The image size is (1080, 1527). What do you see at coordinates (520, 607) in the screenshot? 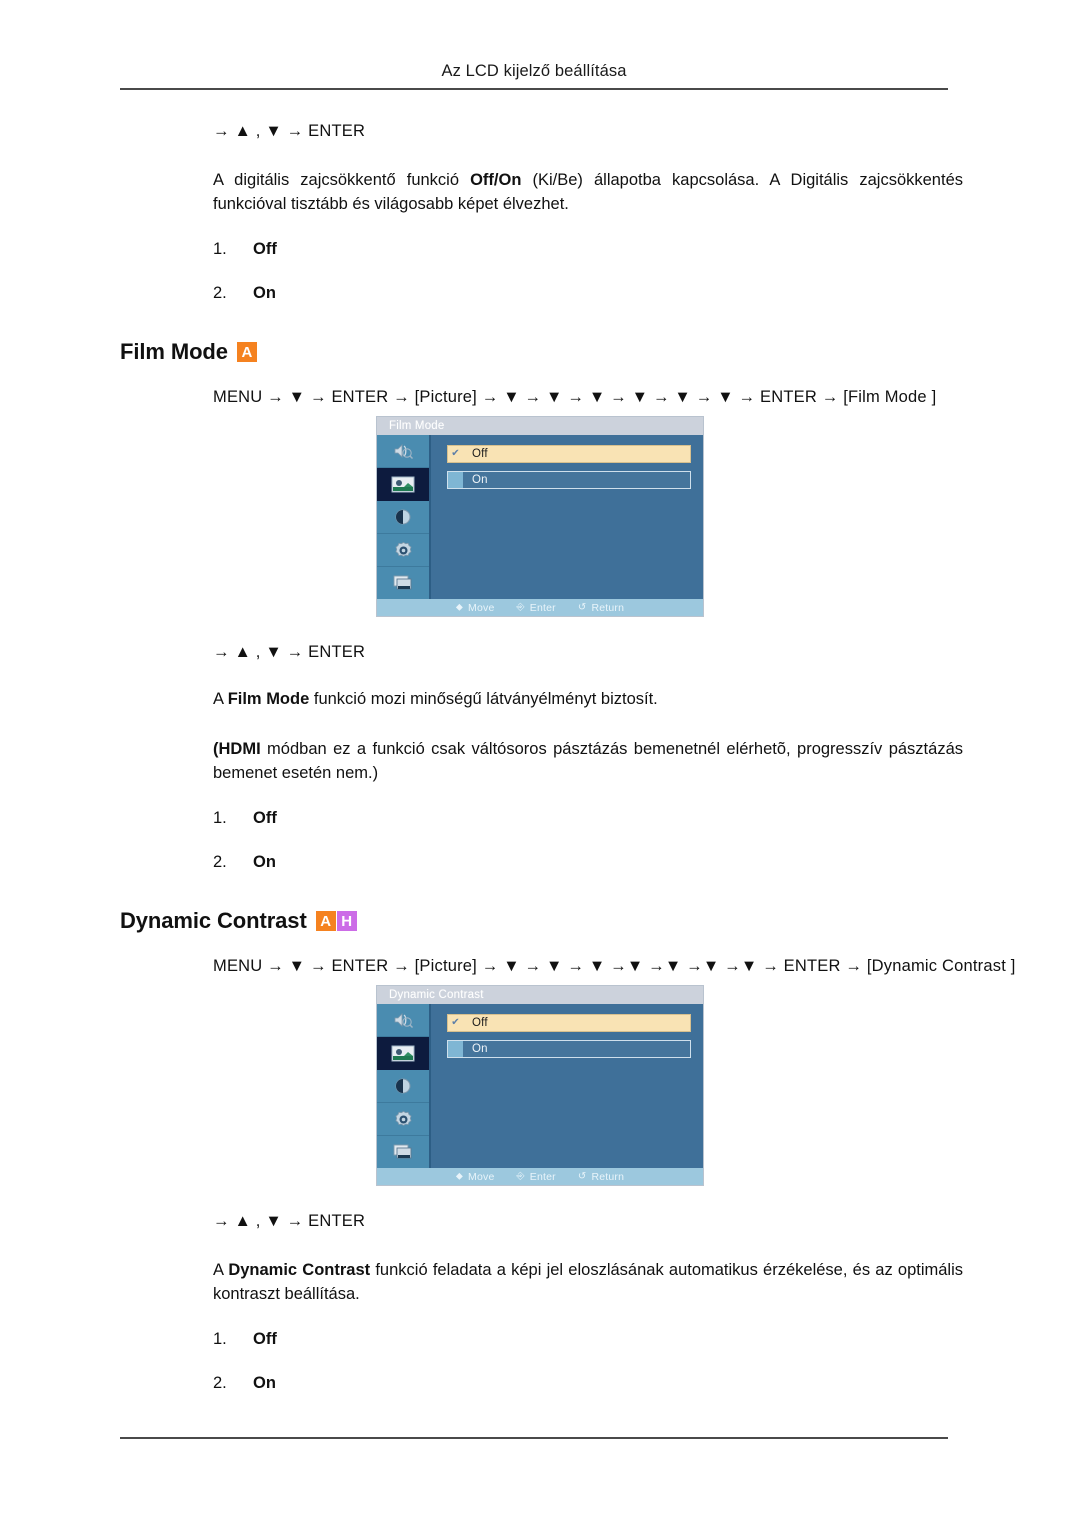
I see `enter-icon: ⎆` at bounding box center [520, 607].